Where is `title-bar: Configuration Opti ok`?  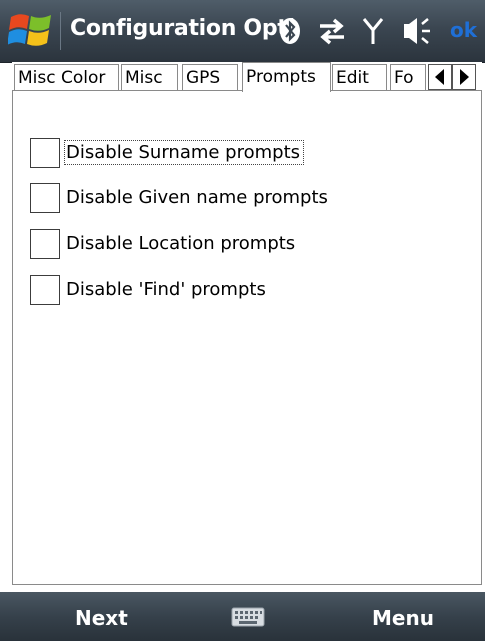 title-bar: Configuration Opti ok is located at coordinates (242, 31).